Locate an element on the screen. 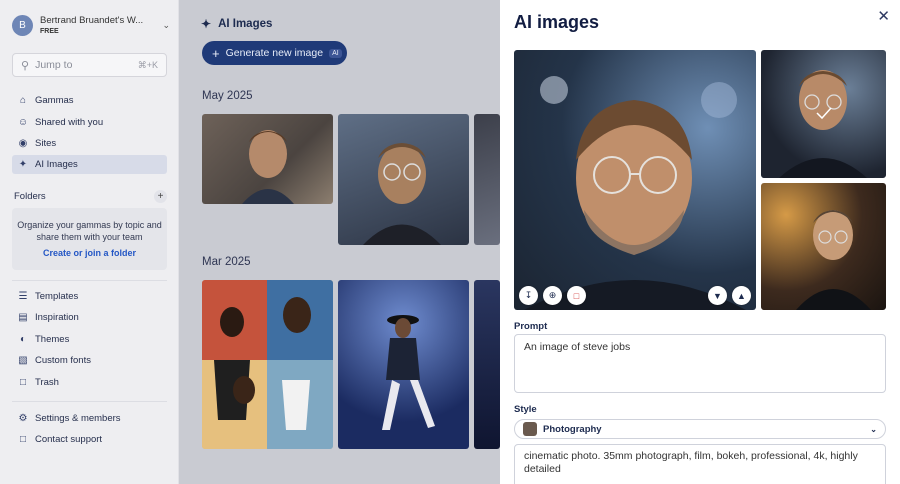  sidebar-item-inspiration: ▤ Inspiration is located at coordinates (89, 317).